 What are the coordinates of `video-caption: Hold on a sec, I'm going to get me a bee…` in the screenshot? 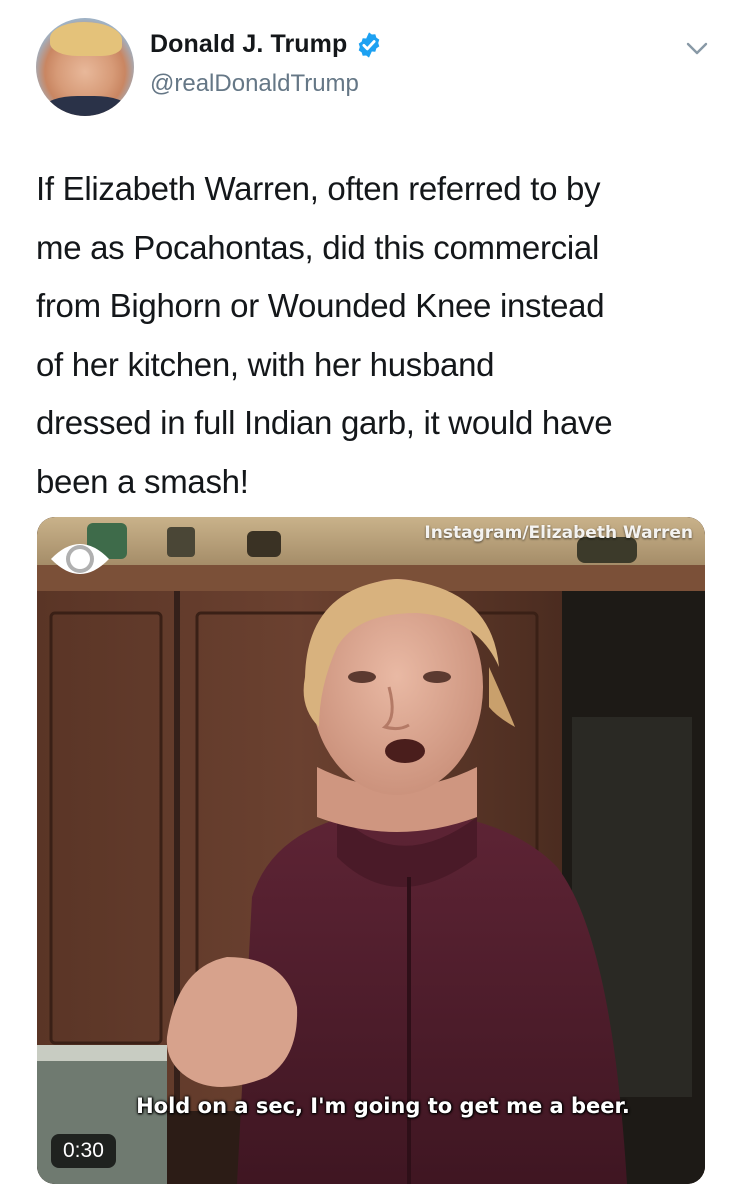 It's located at (383, 1106).